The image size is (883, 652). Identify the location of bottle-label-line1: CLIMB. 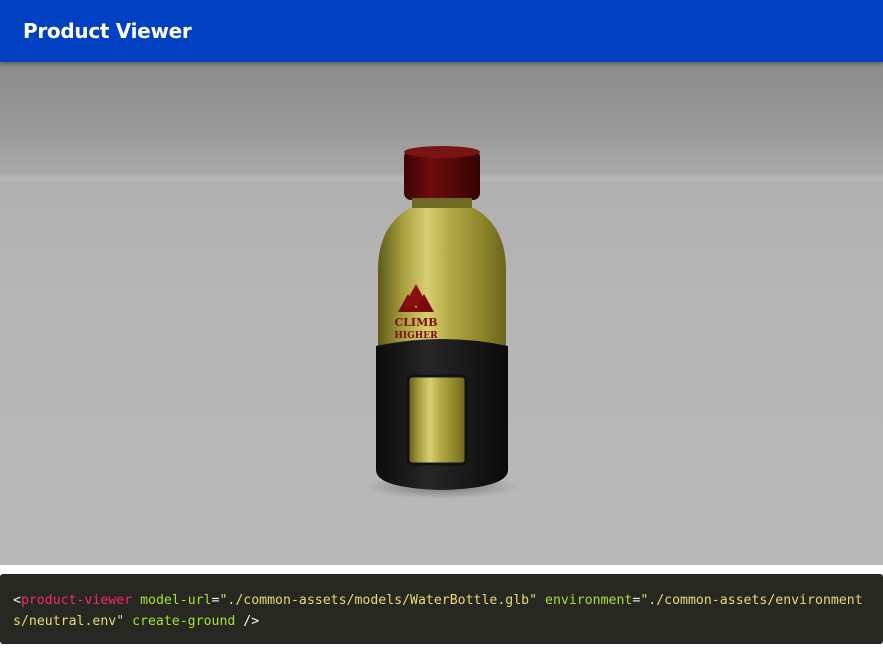
(415, 322).